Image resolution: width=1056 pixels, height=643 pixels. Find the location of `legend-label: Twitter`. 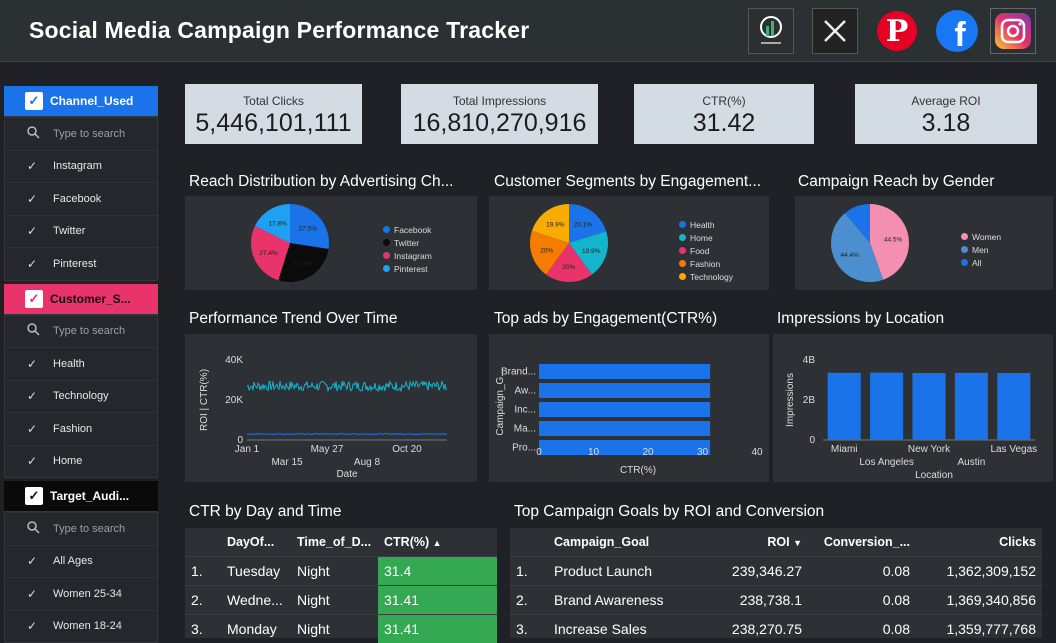

legend-label: Twitter is located at coordinates (407, 242).